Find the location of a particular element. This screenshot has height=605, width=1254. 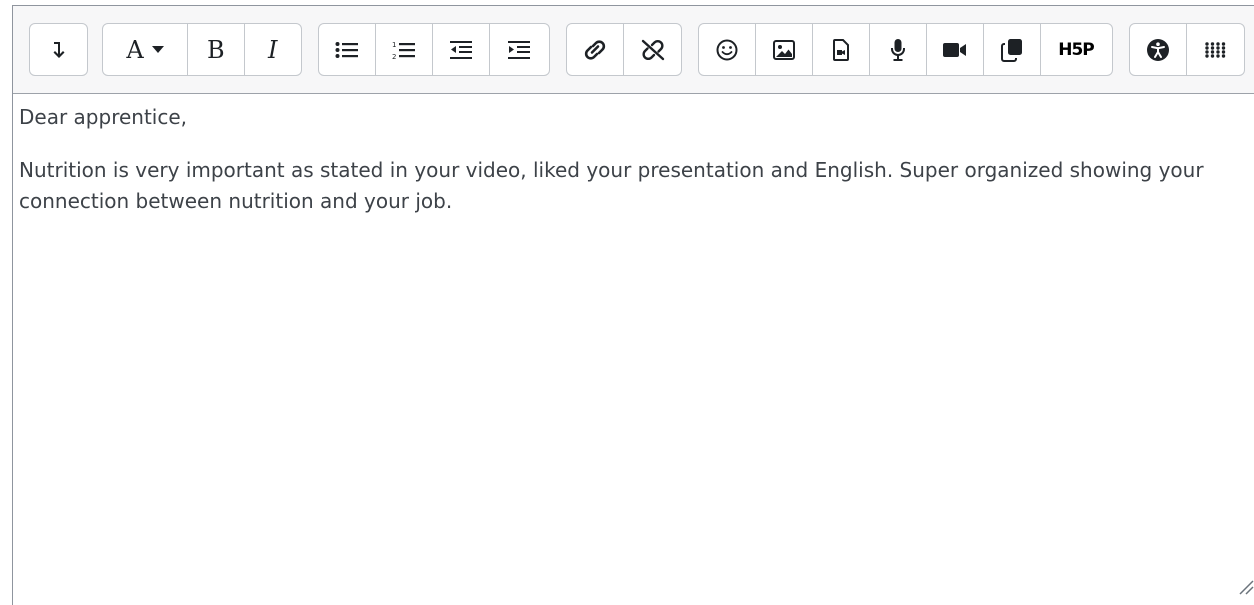

toolbar-group-extra is located at coordinates (1187, 49).